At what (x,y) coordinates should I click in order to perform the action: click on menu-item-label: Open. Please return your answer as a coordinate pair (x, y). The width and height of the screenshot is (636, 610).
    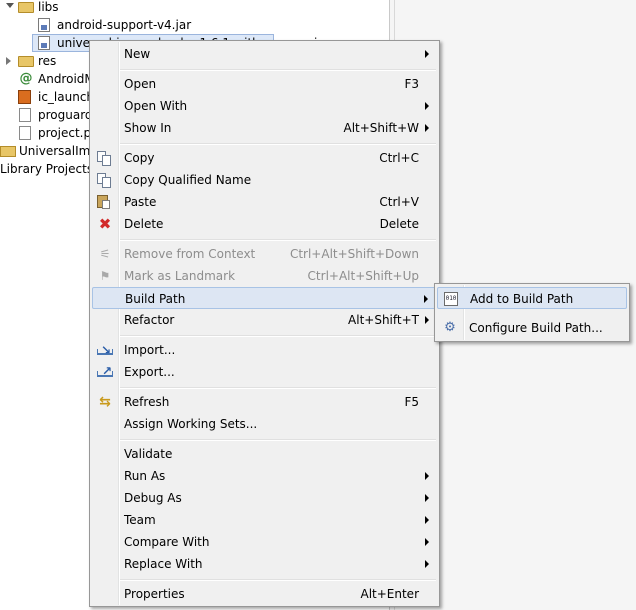
    Looking at the image, I should click on (140, 84).